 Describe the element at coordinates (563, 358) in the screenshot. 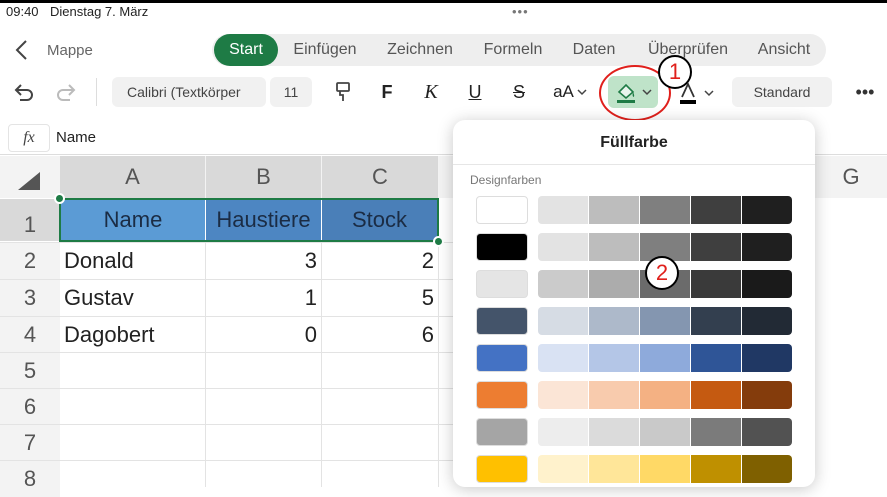

I see `color-swatch-r5-c2` at that location.